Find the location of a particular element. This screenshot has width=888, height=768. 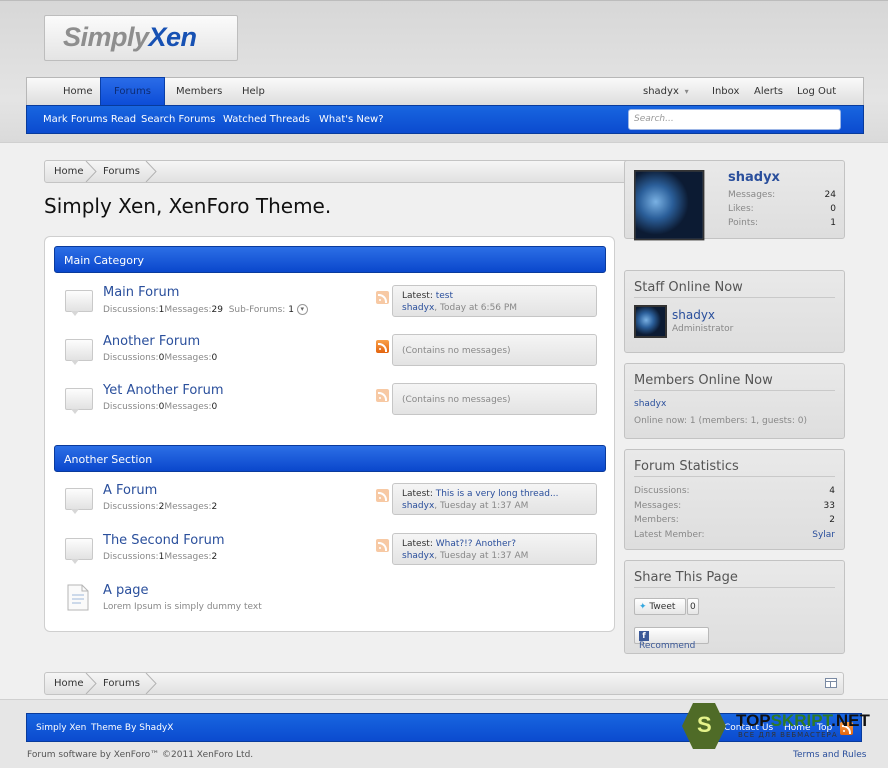

page-row: A page Lorem Ipsum is simply dummy text is located at coordinates (330, 605).